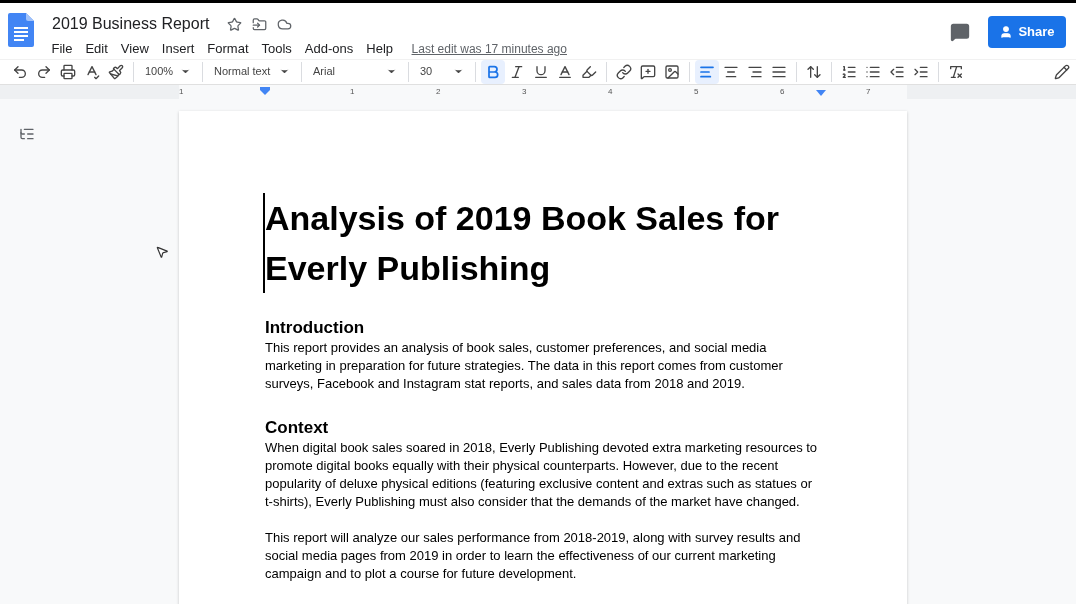 This screenshot has width=1076, height=604. What do you see at coordinates (610, 91) in the screenshot?
I see `ruler-number: 4` at bounding box center [610, 91].